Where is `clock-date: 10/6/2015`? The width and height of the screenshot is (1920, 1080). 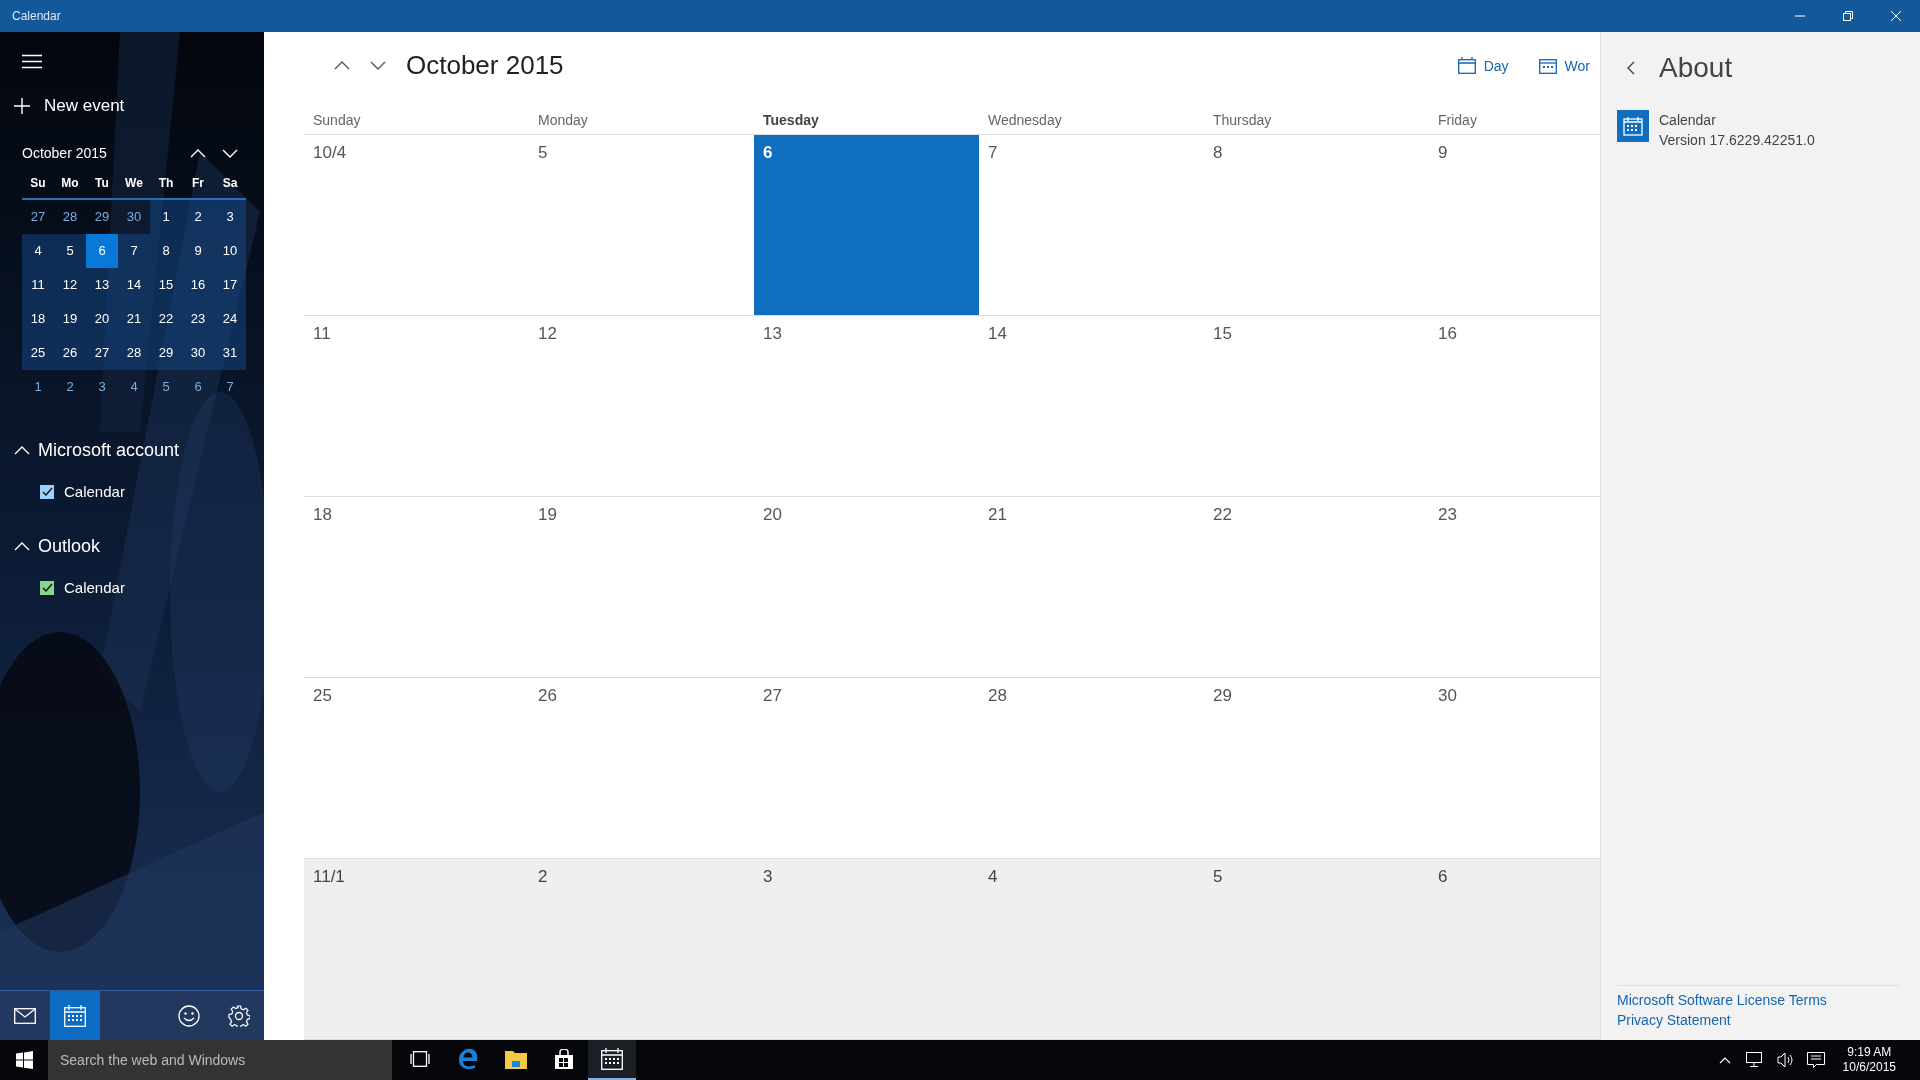 clock-date: 10/6/2015 is located at coordinates (1869, 1067).